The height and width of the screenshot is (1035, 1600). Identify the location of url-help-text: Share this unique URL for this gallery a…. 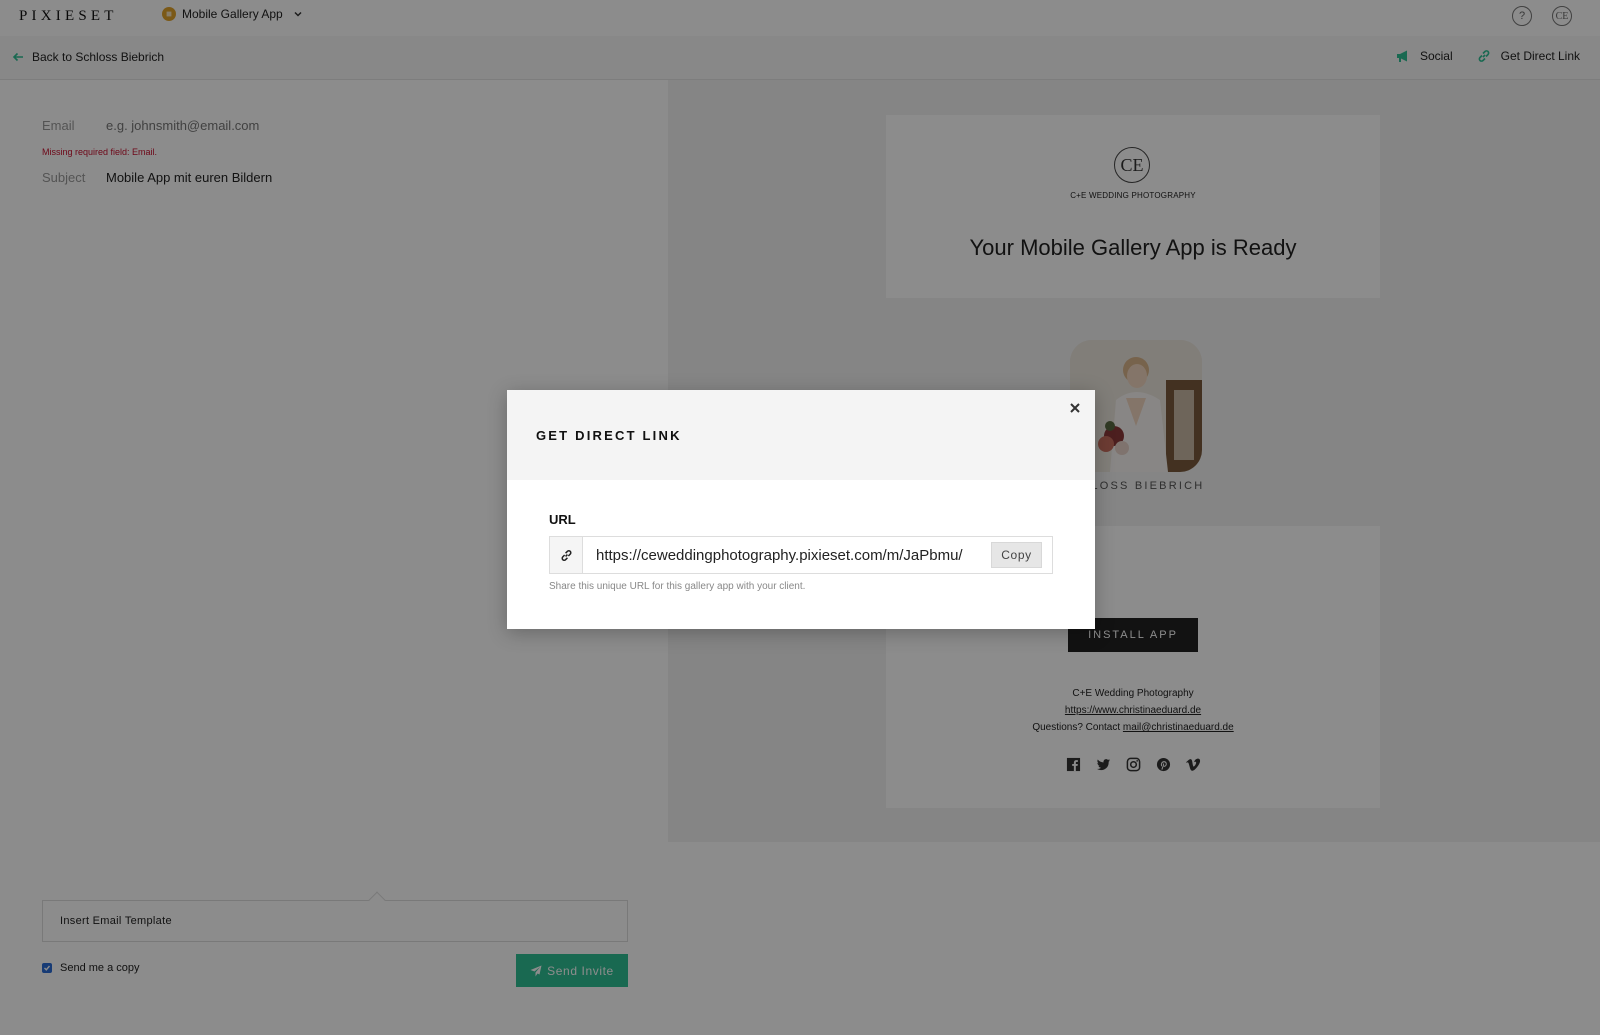
(677, 586).